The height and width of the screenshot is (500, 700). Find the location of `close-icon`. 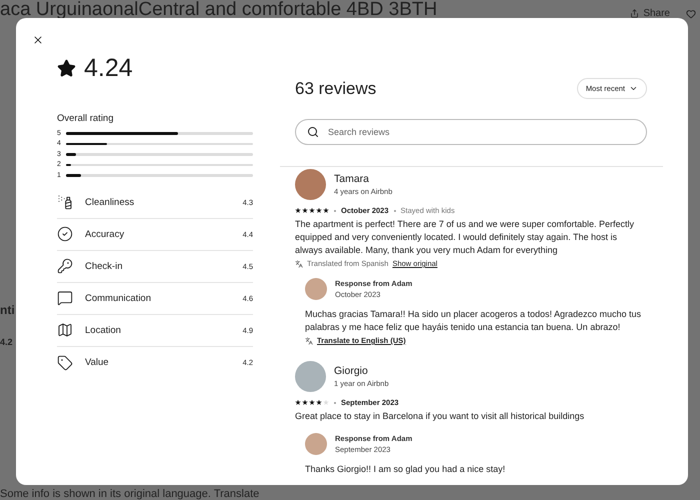

close-icon is located at coordinates (38, 40).